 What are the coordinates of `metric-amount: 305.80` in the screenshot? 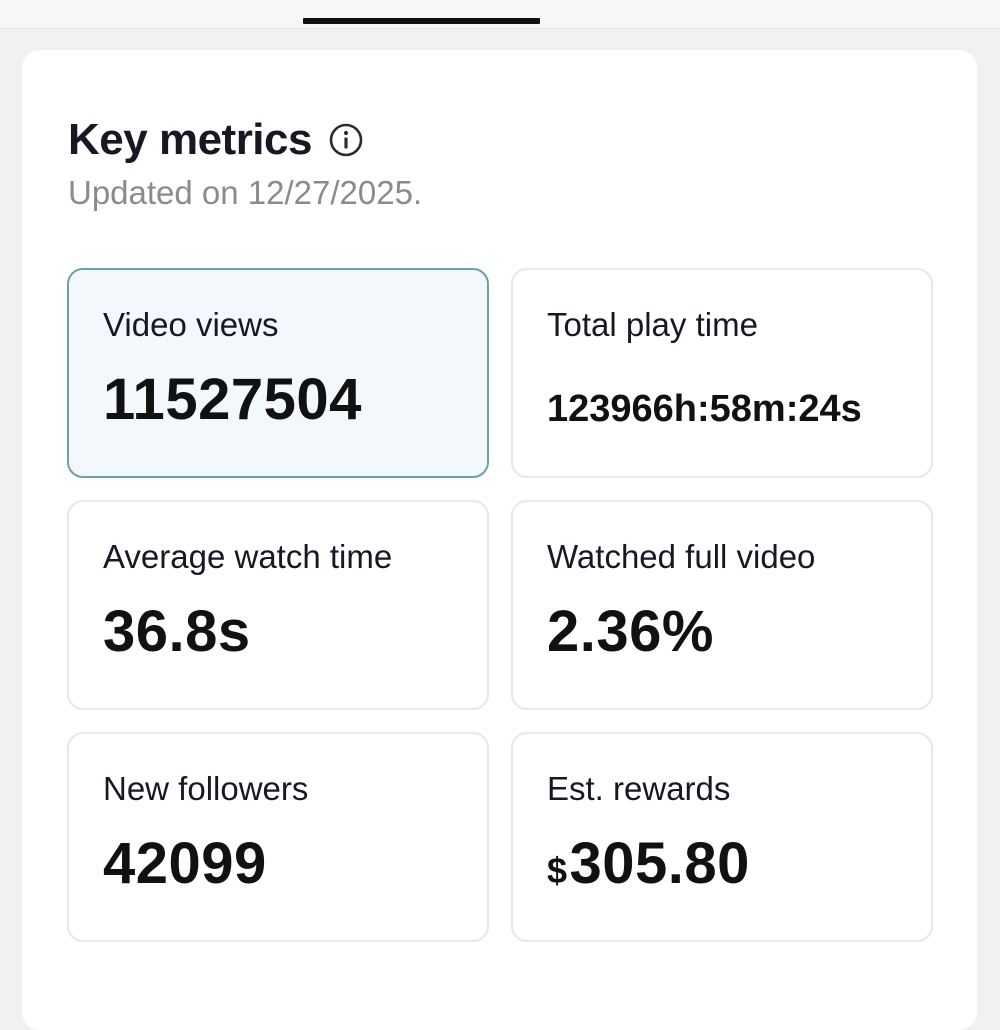 It's located at (659, 863).